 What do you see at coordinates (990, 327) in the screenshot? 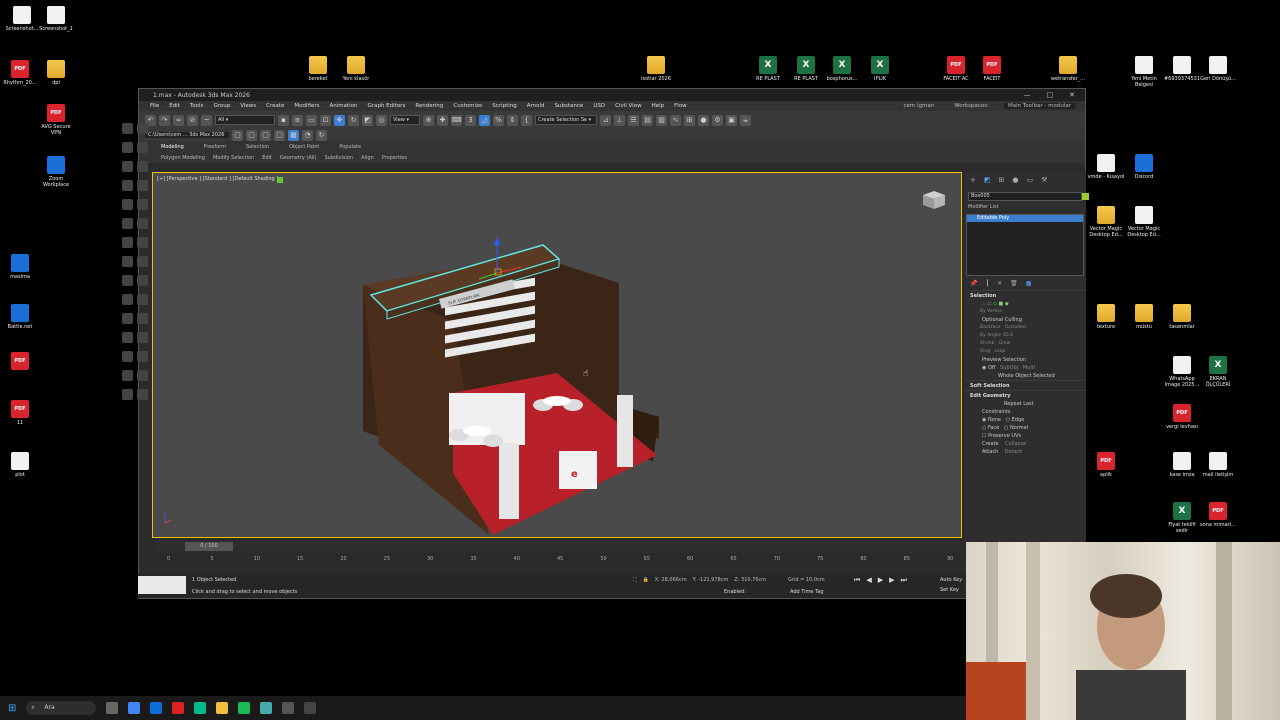
I see `backface-button: Backface` at bounding box center [990, 327].